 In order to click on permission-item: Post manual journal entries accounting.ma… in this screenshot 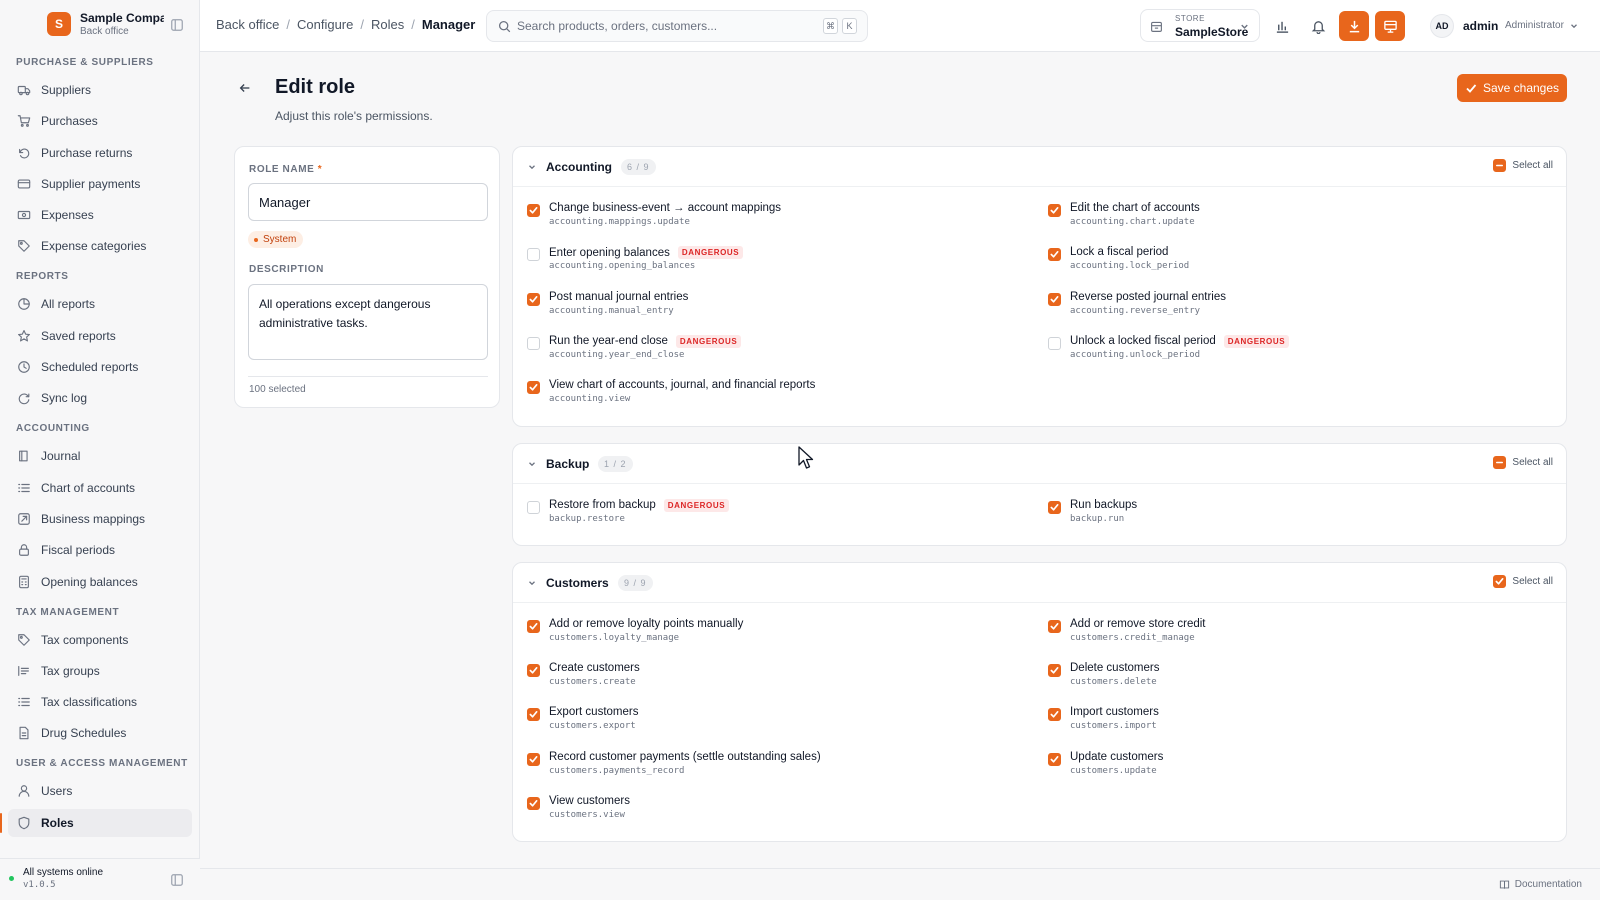, I will do `click(777, 307)`.